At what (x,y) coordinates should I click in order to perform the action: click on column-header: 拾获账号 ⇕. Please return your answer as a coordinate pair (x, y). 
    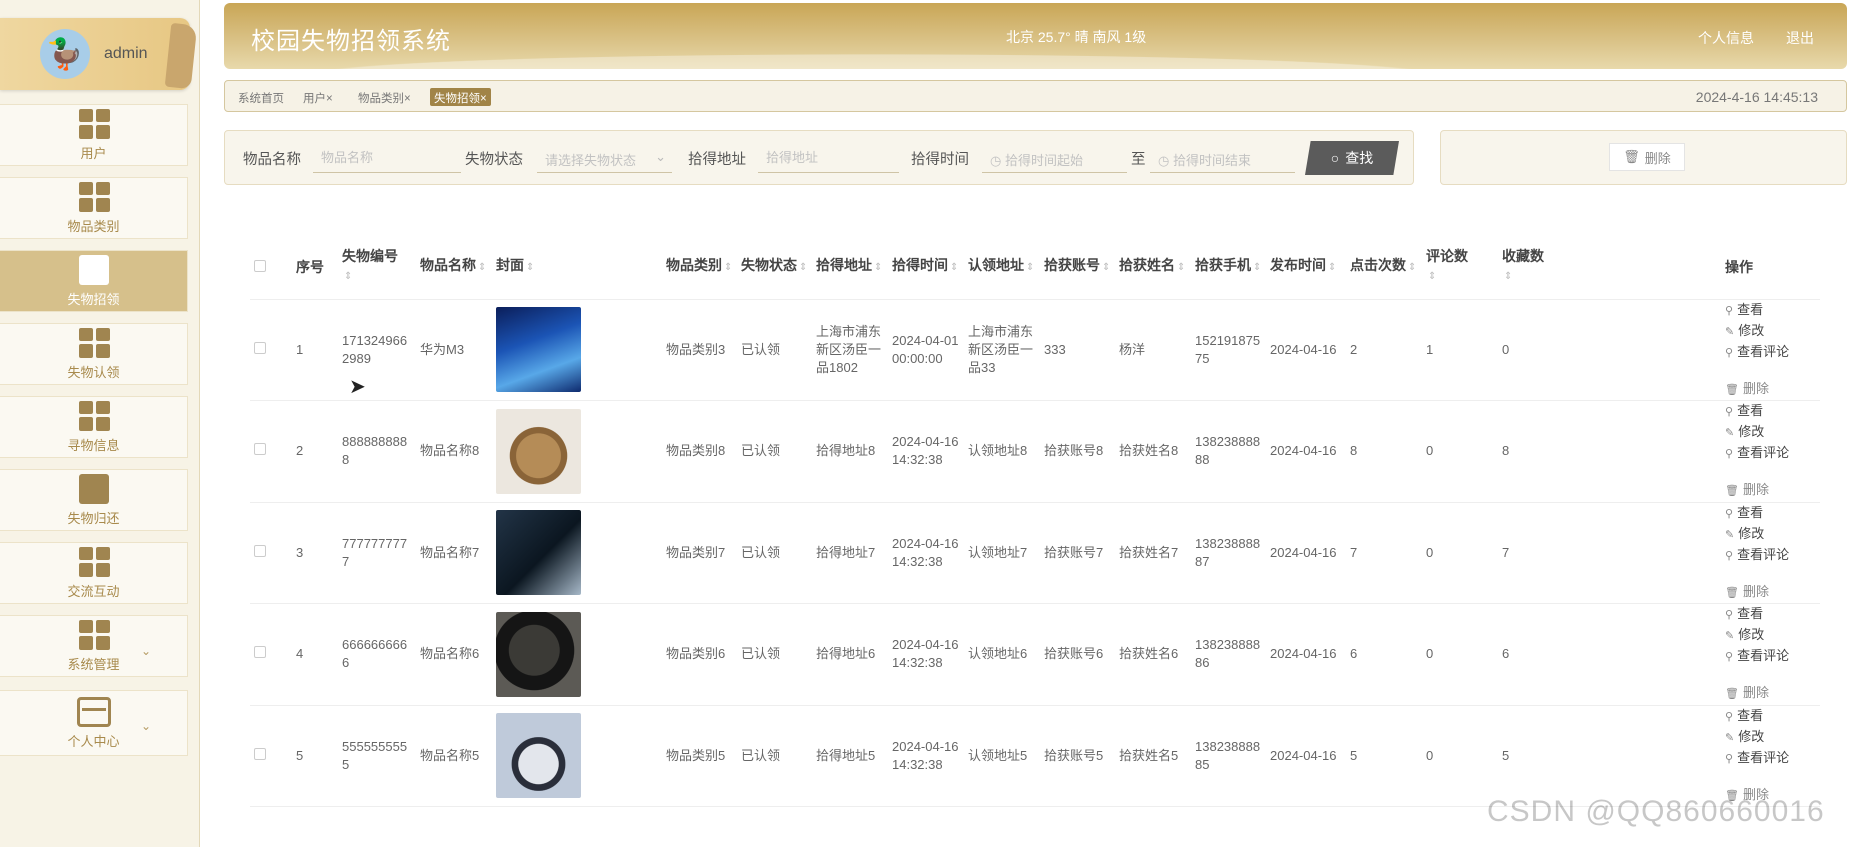
    Looking at the image, I should click on (1077, 267).